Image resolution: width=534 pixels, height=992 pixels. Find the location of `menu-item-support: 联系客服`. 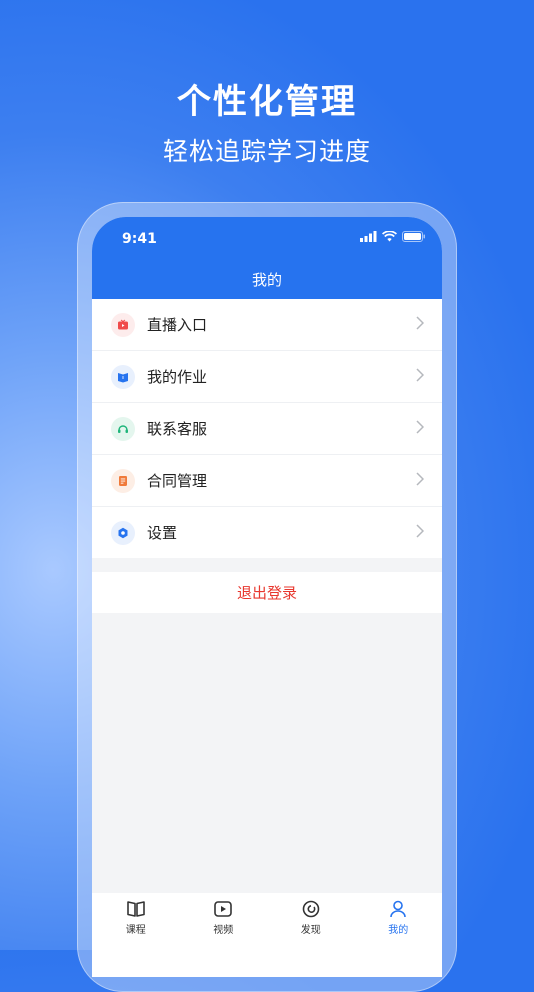

menu-item-support: 联系客服 is located at coordinates (267, 429).